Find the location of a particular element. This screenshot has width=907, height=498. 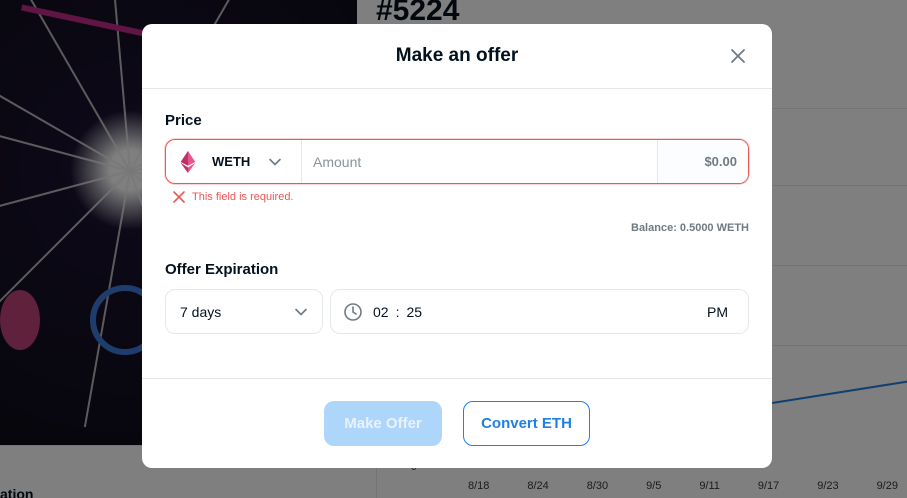

time-input: 02 : 25 PM is located at coordinates (539, 311).